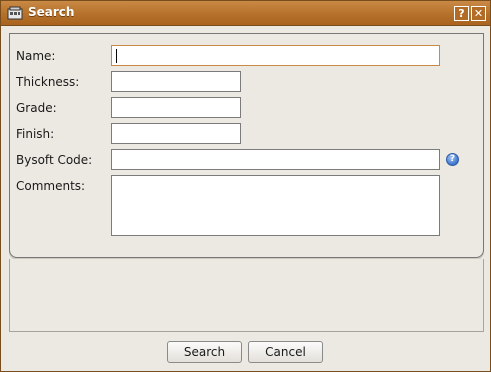 Image resolution: width=491 pixels, height=372 pixels. I want to click on comments-label: Comments:, so click(51, 186).